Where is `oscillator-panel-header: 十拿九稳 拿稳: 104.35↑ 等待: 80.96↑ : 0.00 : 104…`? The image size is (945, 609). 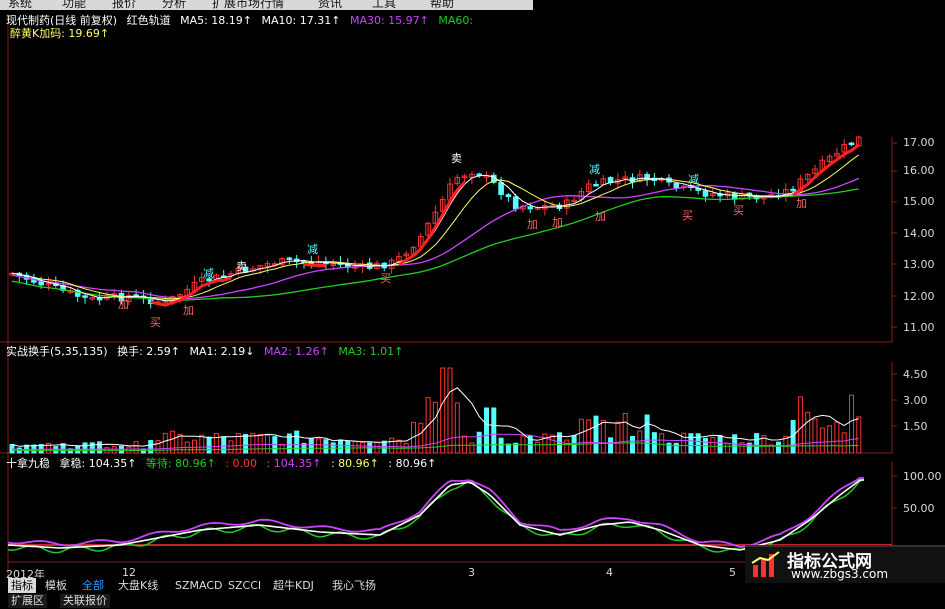 oscillator-panel-header: 十拿九稳 拿稳: 104.35↑ 等待: 80.96↑ : 0.00 : 104… is located at coordinates (224, 463).